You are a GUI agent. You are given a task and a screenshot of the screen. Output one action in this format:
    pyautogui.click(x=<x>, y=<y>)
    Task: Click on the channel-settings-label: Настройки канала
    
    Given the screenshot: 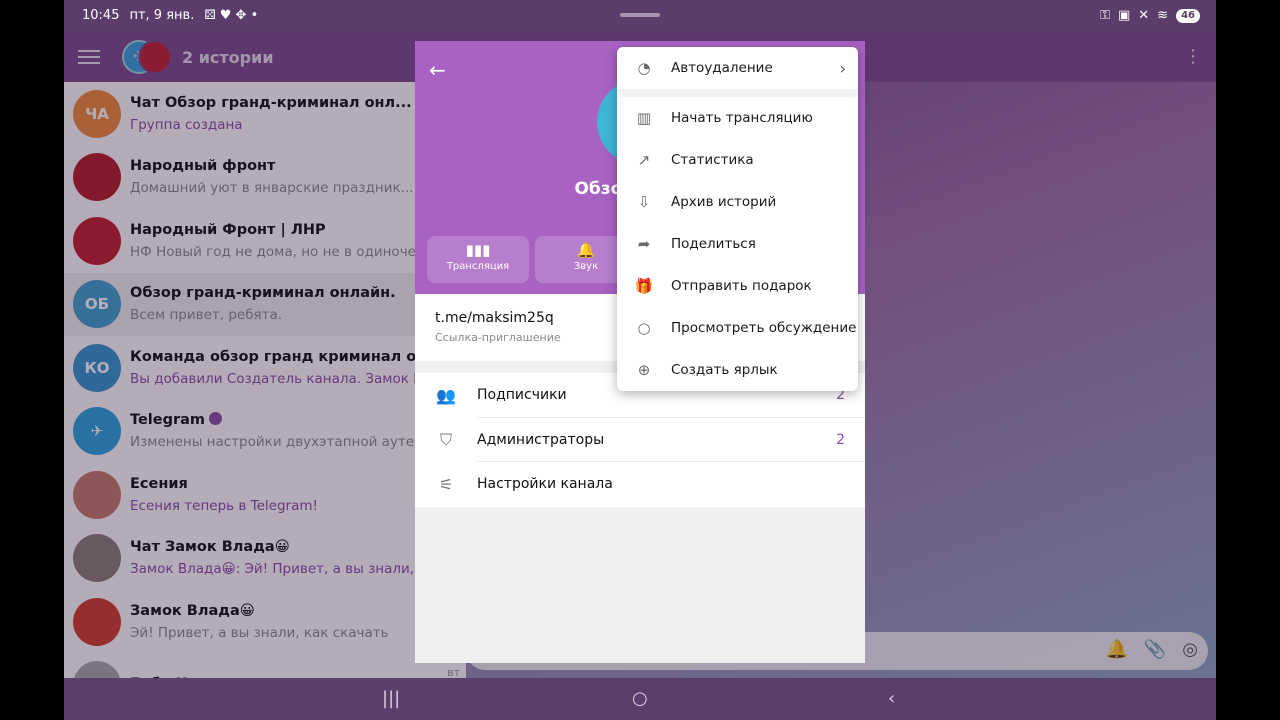 What is the action you would take?
    pyautogui.click(x=545, y=484)
    